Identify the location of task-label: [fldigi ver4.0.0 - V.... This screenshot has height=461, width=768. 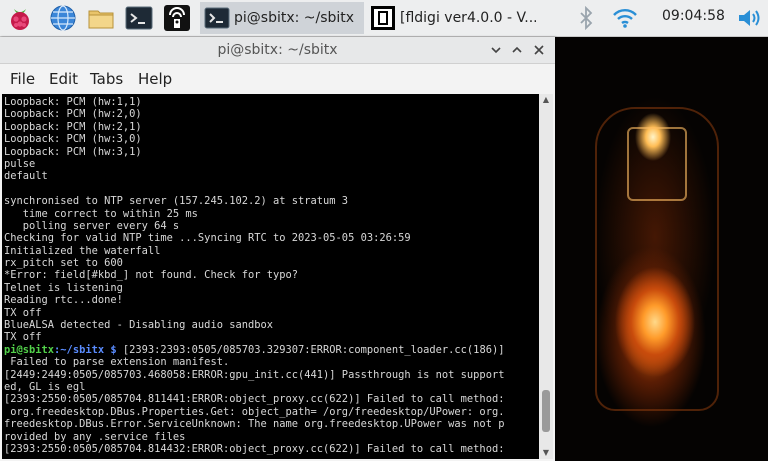
(468, 18).